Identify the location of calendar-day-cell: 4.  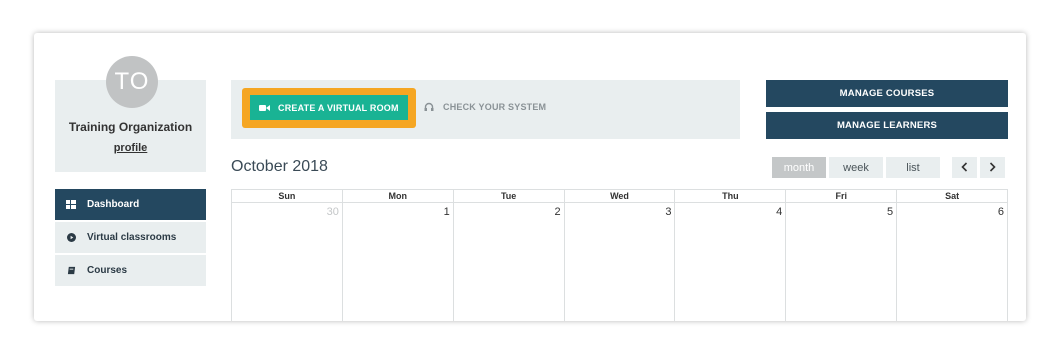
(731, 262).